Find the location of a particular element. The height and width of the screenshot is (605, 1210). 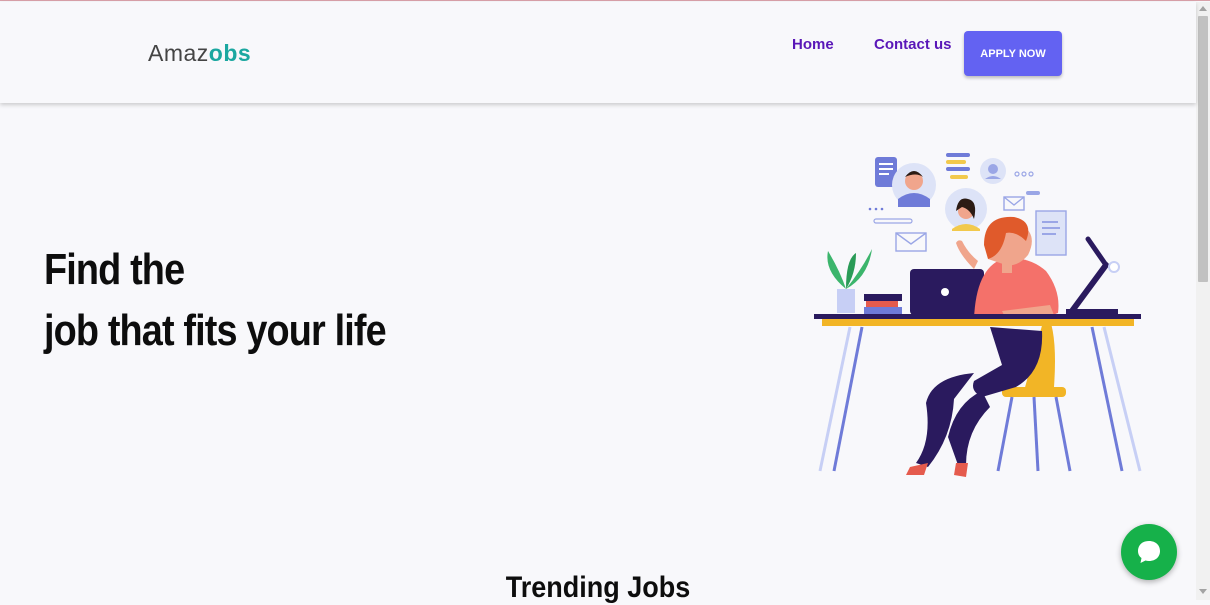

nav-contact-link: Contact us is located at coordinates (913, 44).